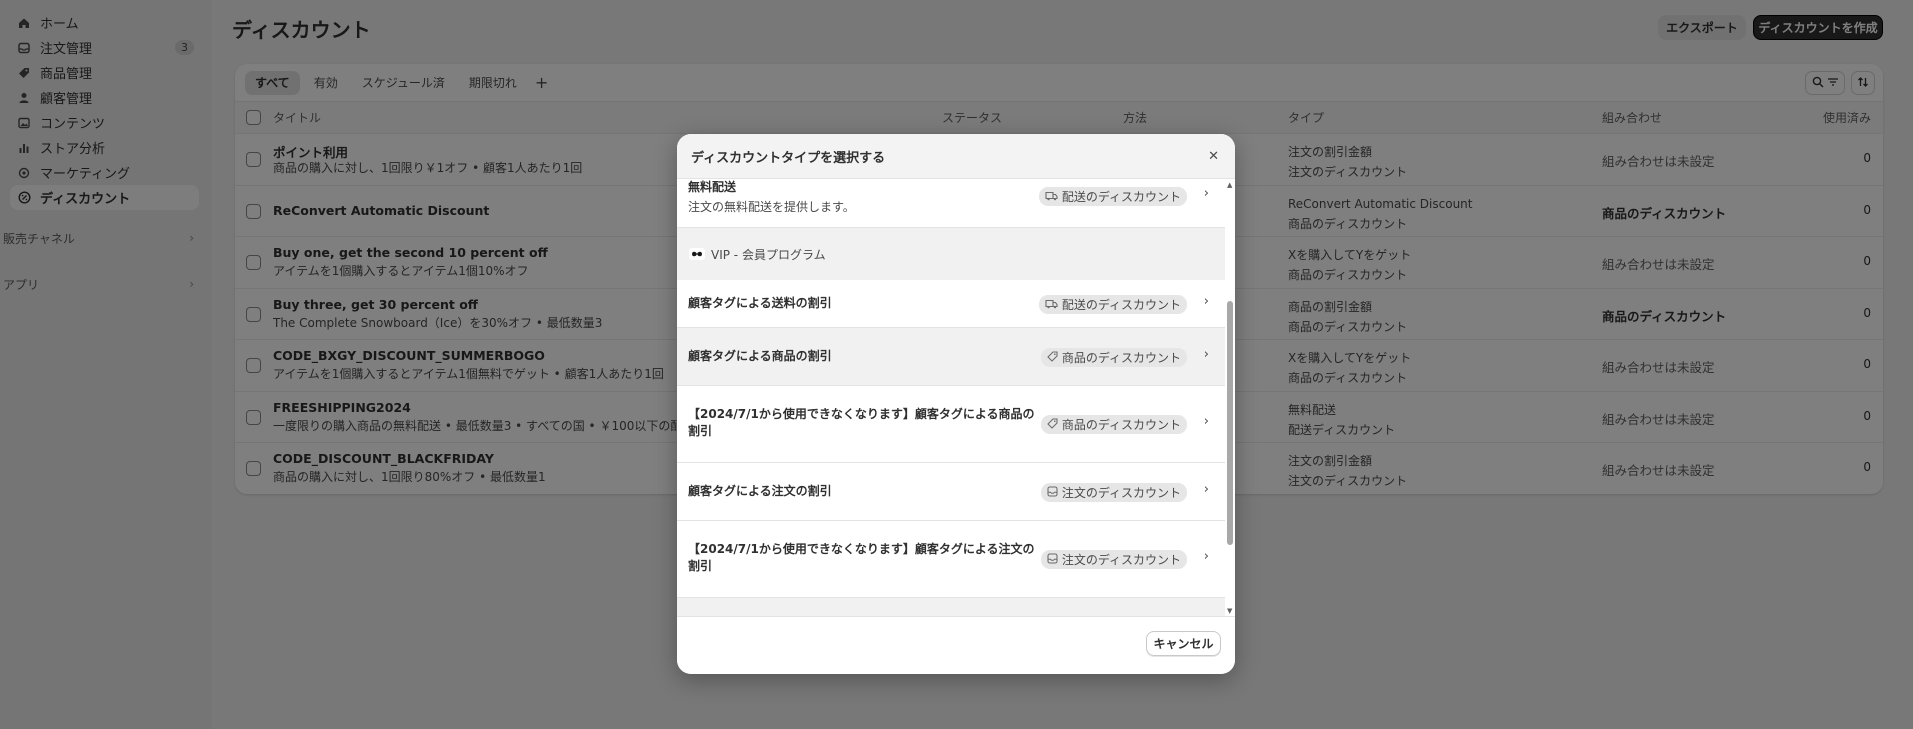  What do you see at coordinates (861, 557) in the screenshot?
I see `option-title: 【2024/7/1から使用できなくなります】顧客タグによる注文の割引` at bounding box center [861, 557].